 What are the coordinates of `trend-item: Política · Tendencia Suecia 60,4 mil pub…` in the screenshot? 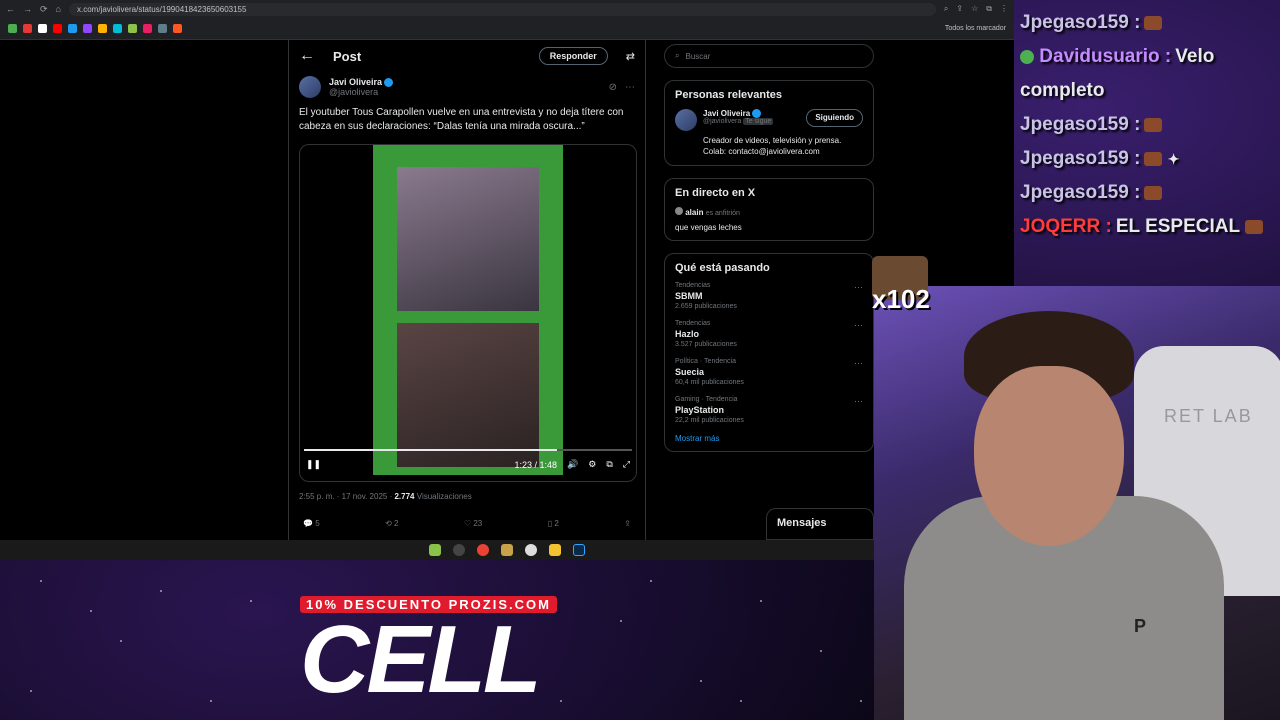 It's located at (769, 372).